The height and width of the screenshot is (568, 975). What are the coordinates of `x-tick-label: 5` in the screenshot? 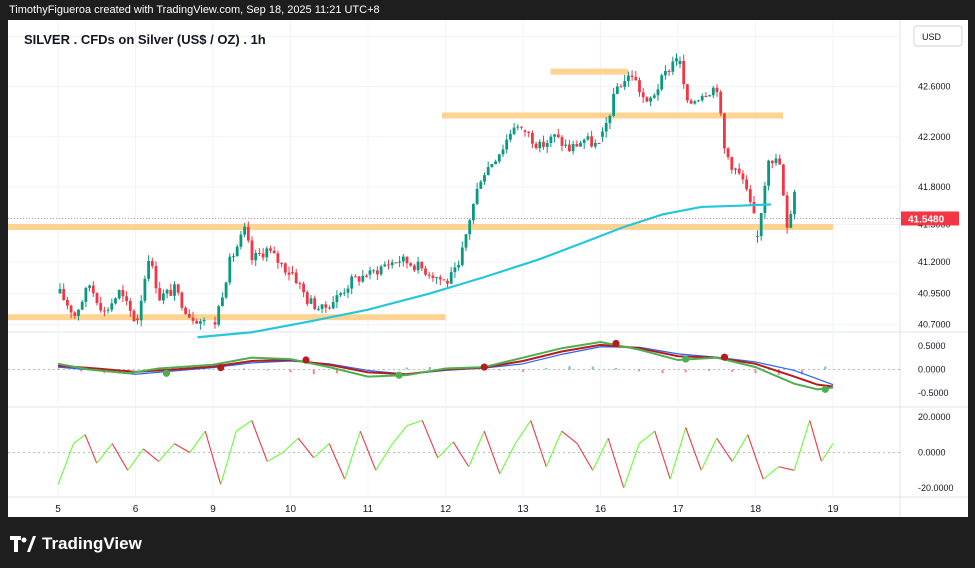 It's located at (58, 509).